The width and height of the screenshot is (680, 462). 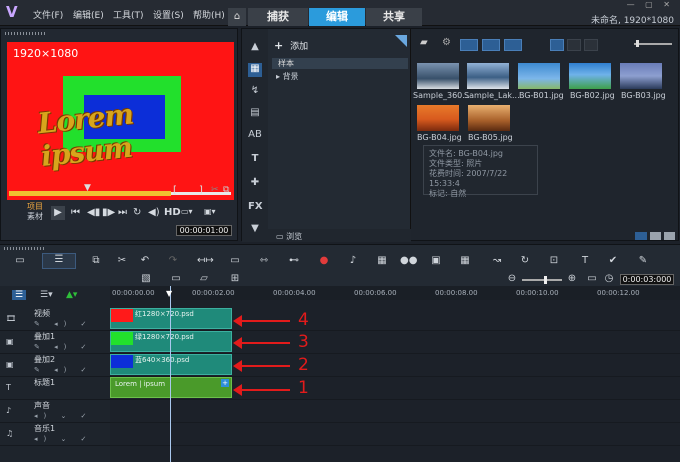 What do you see at coordinates (609, 279) in the screenshot?
I see `clock-icon: ◷` at bounding box center [609, 279].